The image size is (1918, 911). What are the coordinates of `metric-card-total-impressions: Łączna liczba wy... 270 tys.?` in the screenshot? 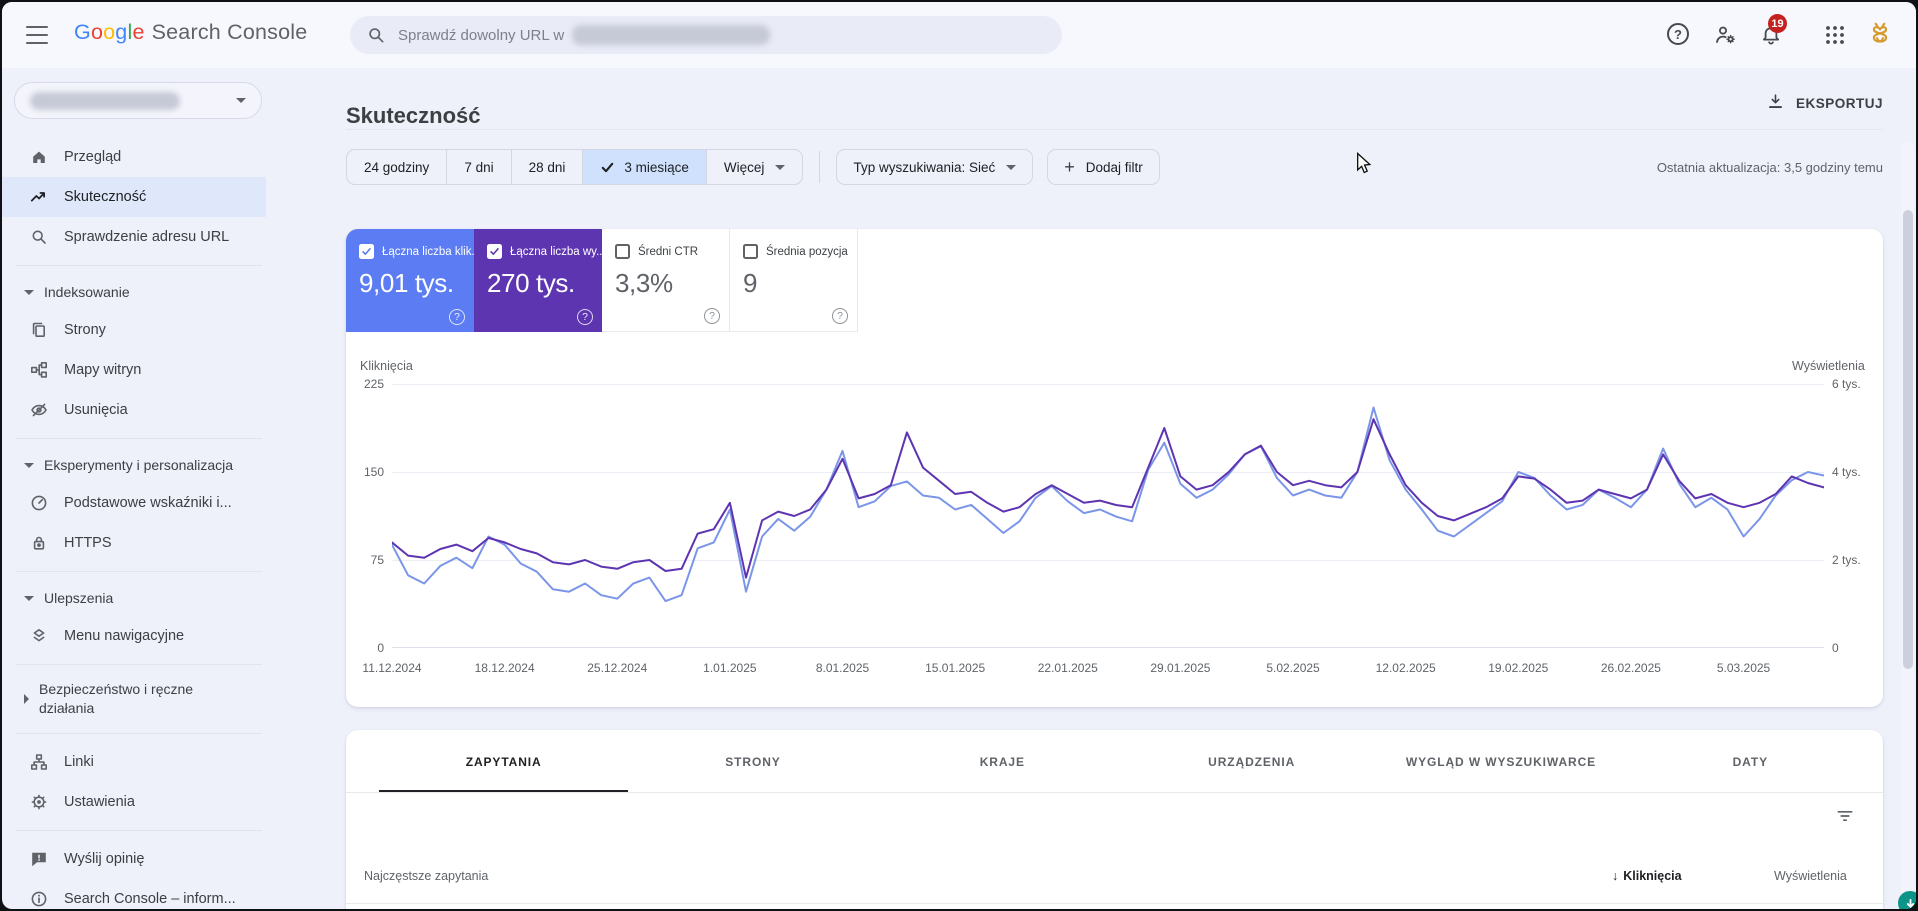 It's located at (538, 280).